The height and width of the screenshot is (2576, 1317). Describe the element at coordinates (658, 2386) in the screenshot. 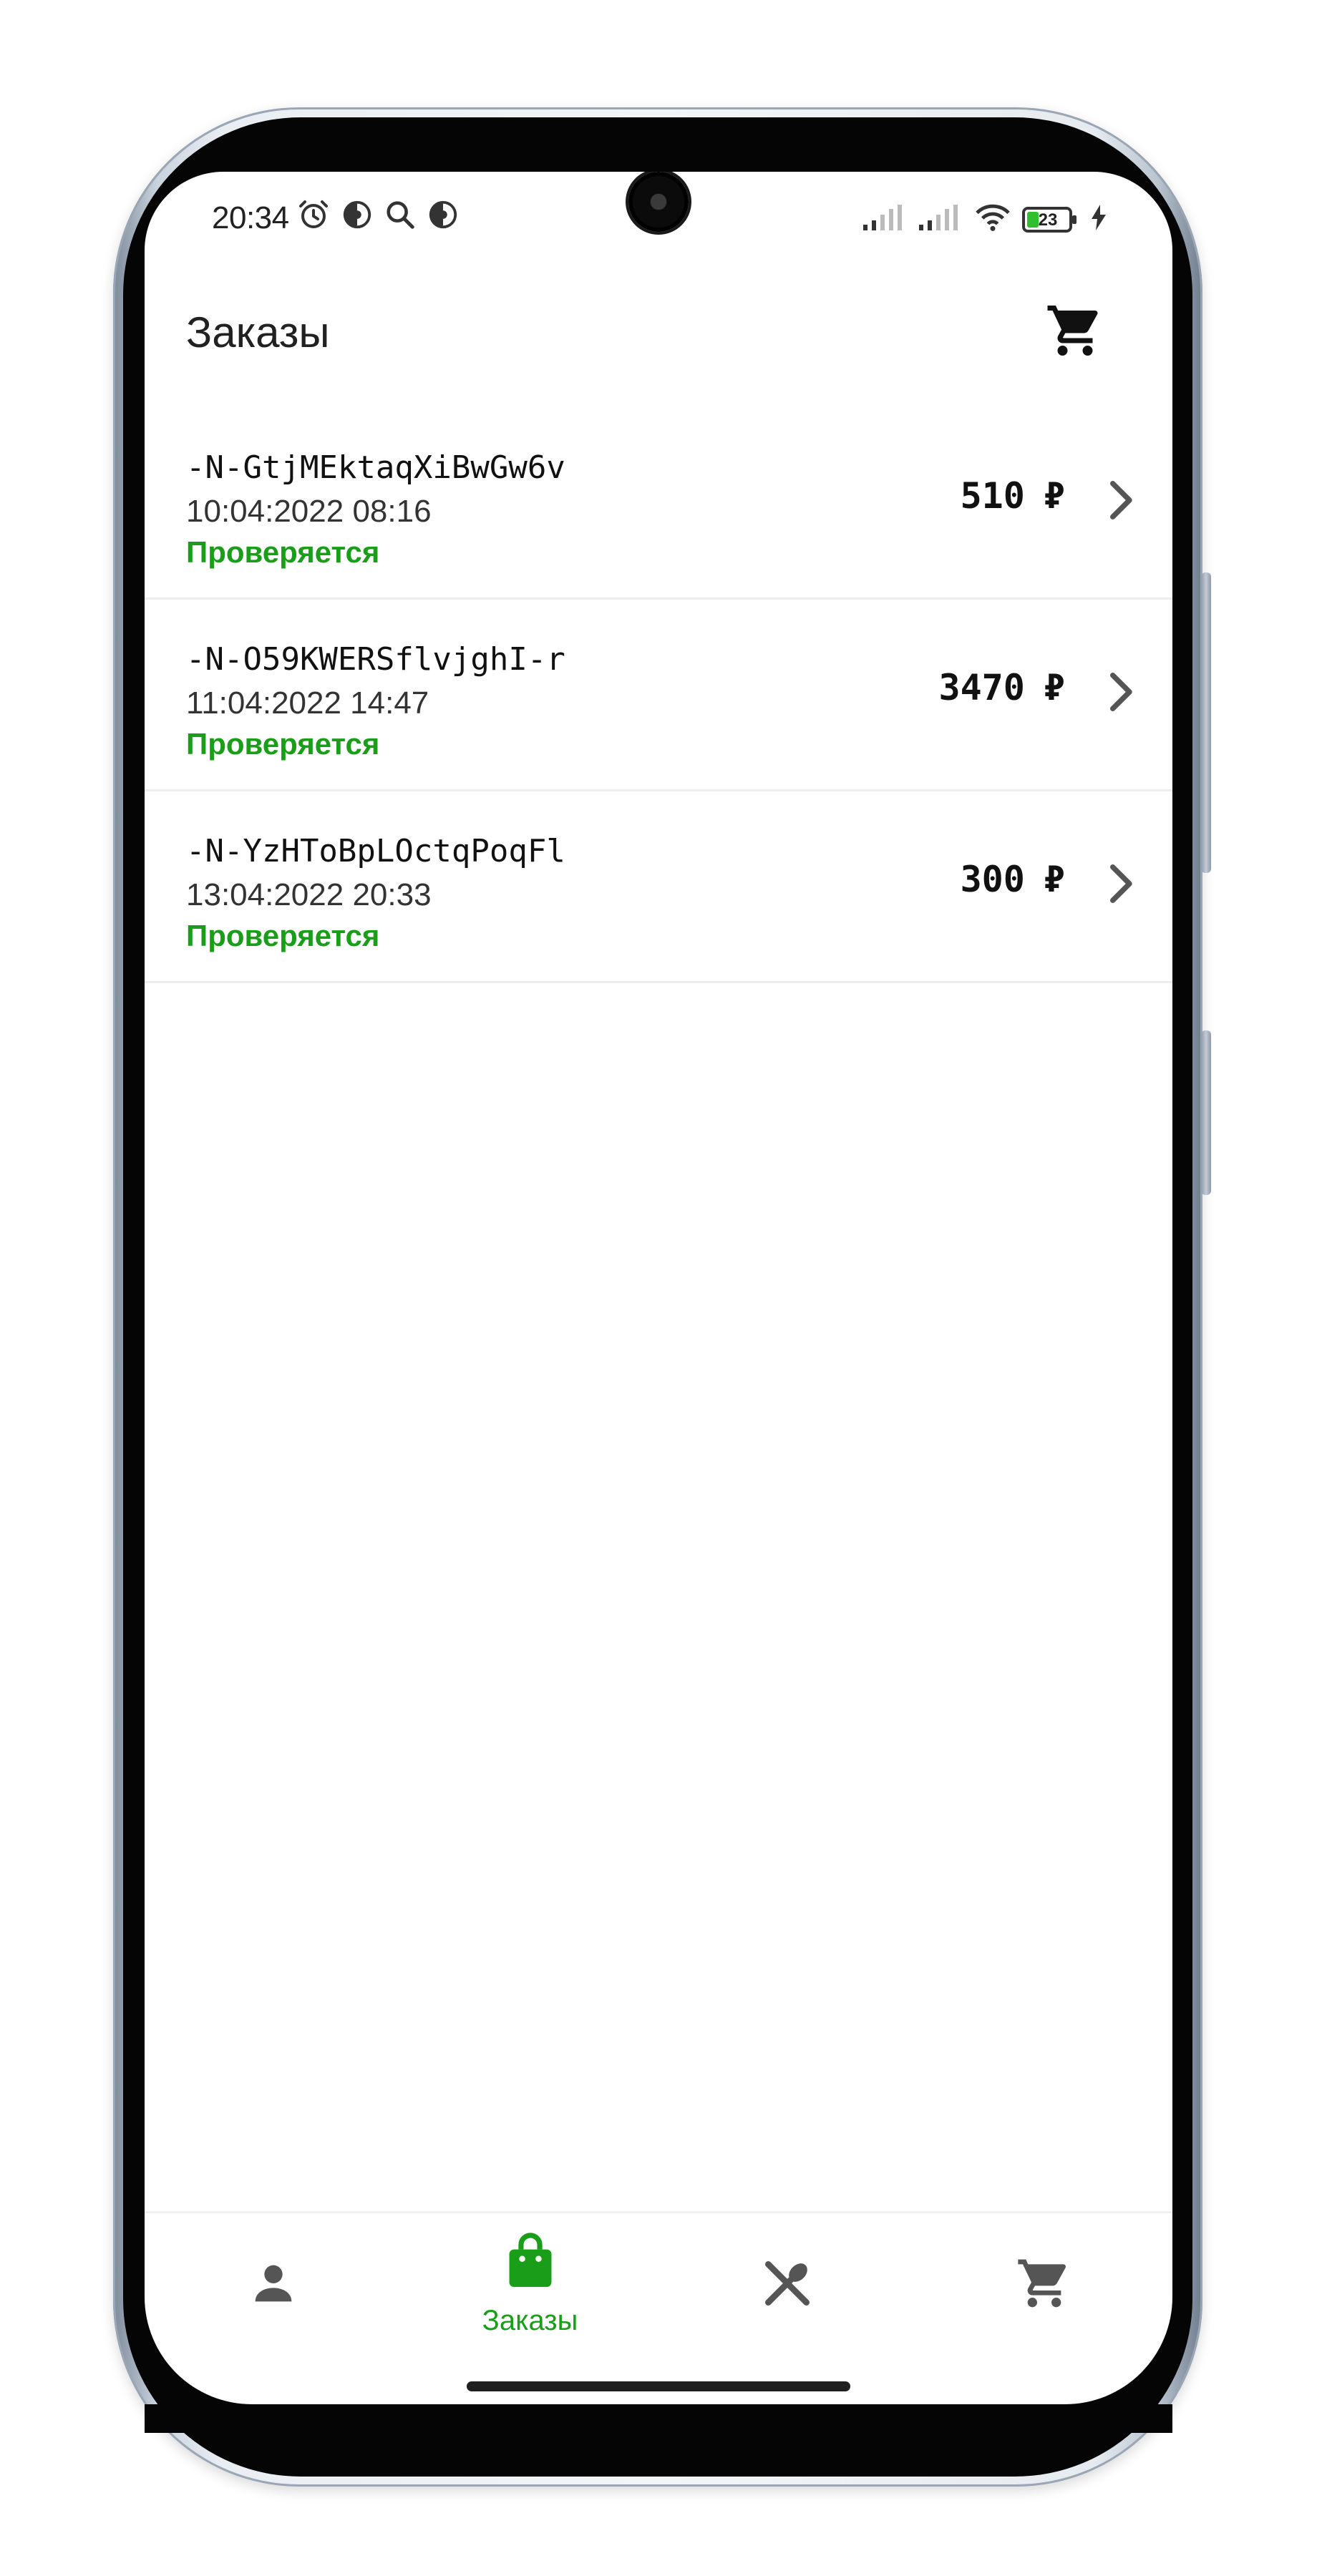

I see `home-indicator` at that location.